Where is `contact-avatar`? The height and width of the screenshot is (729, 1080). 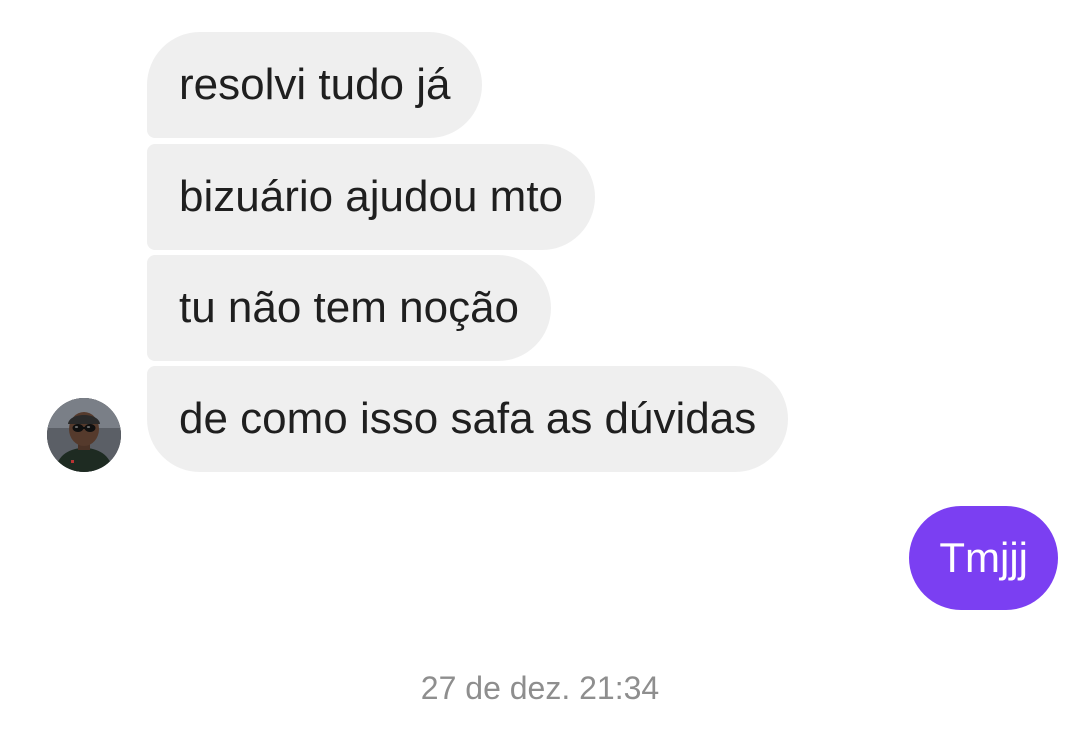
contact-avatar is located at coordinates (84, 435).